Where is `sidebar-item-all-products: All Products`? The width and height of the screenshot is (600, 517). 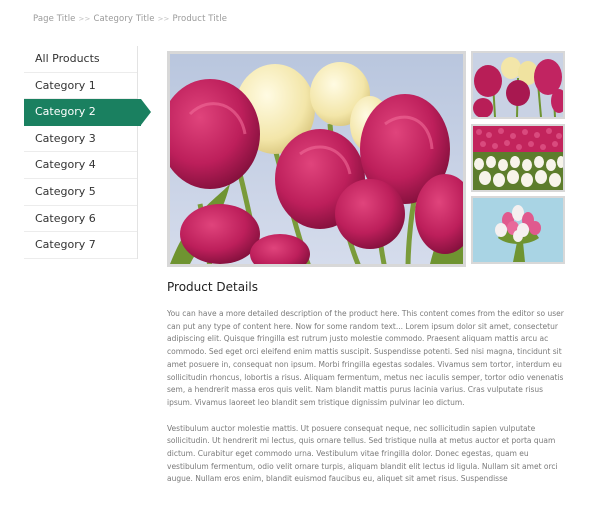
sidebar-item-all-products: All Products is located at coordinates (80, 59).